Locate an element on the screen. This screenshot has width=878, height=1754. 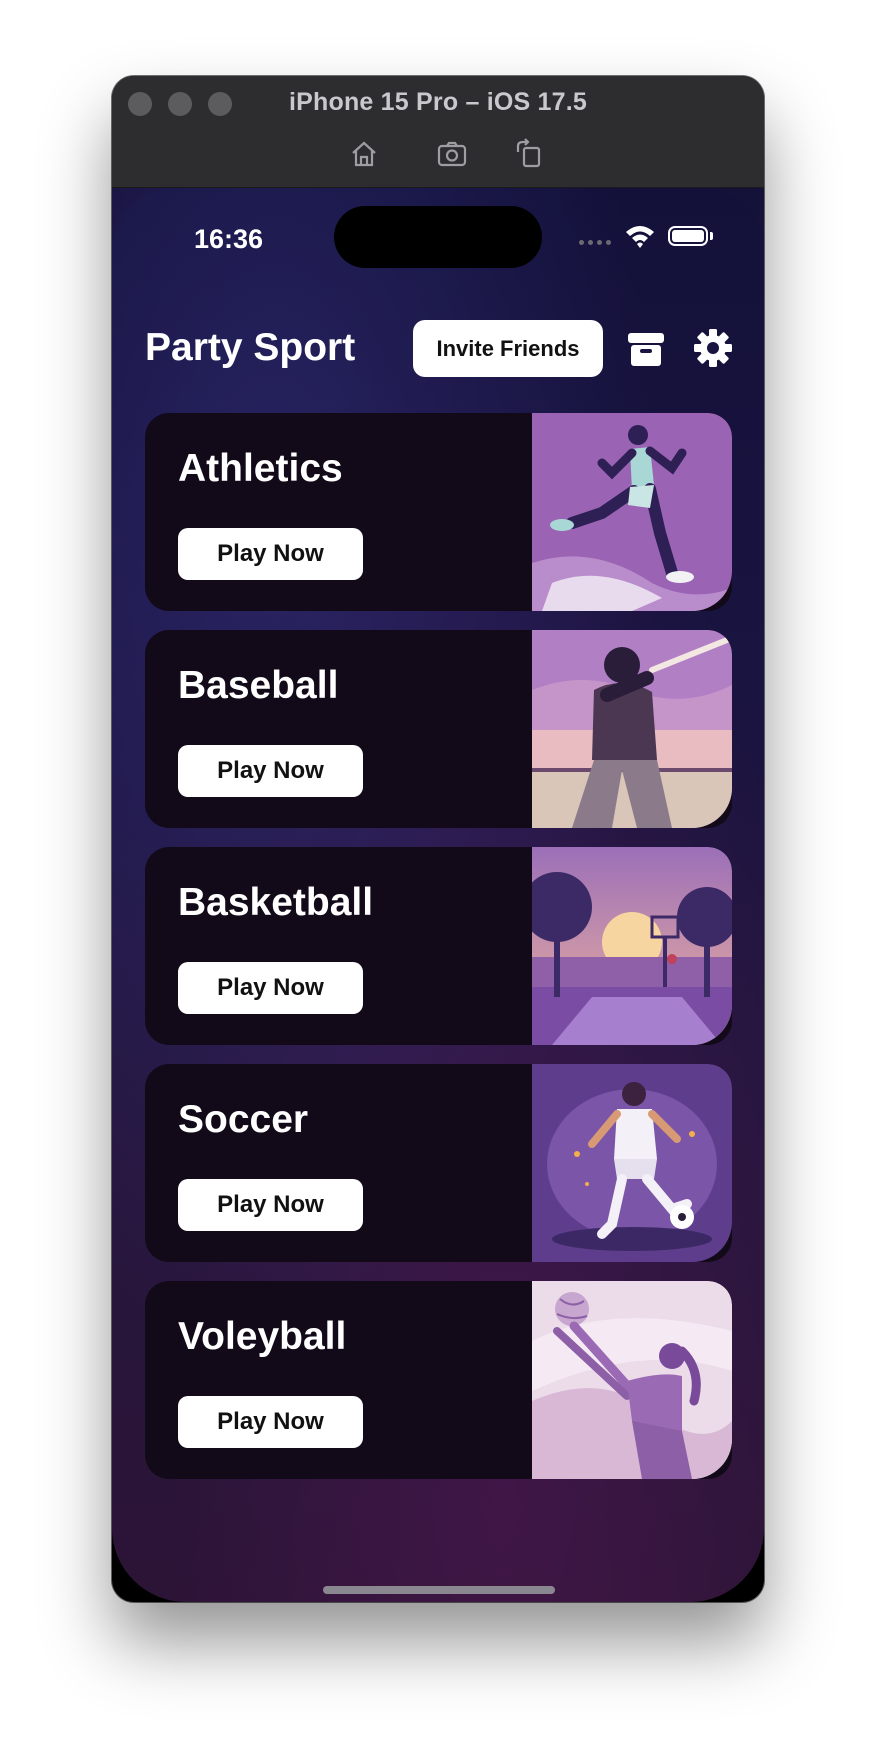
runner-illustration is located at coordinates (632, 512).